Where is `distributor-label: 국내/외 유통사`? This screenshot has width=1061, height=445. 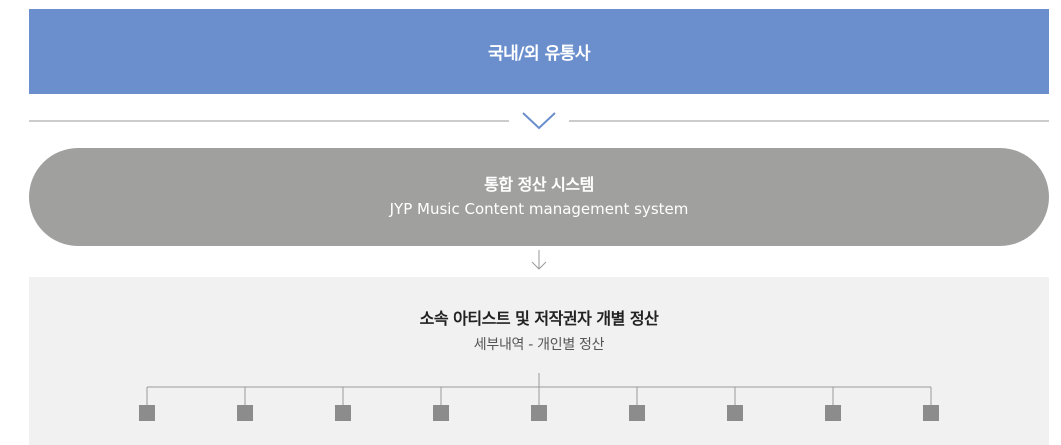 distributor-label: 국내/외 유통사 is located at coordinates (539, 54).